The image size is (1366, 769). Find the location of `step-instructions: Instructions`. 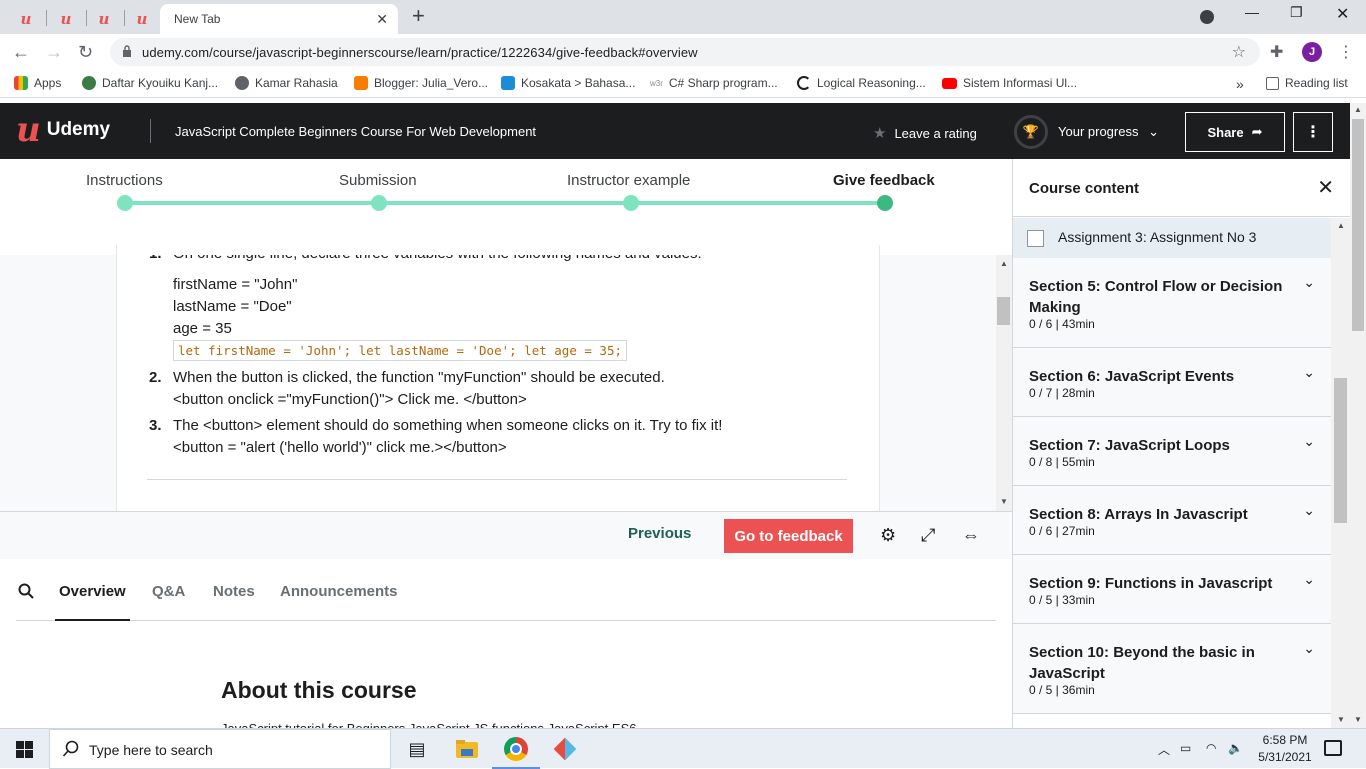

step-instructions: Instructions is located at coordinates (124, 180).